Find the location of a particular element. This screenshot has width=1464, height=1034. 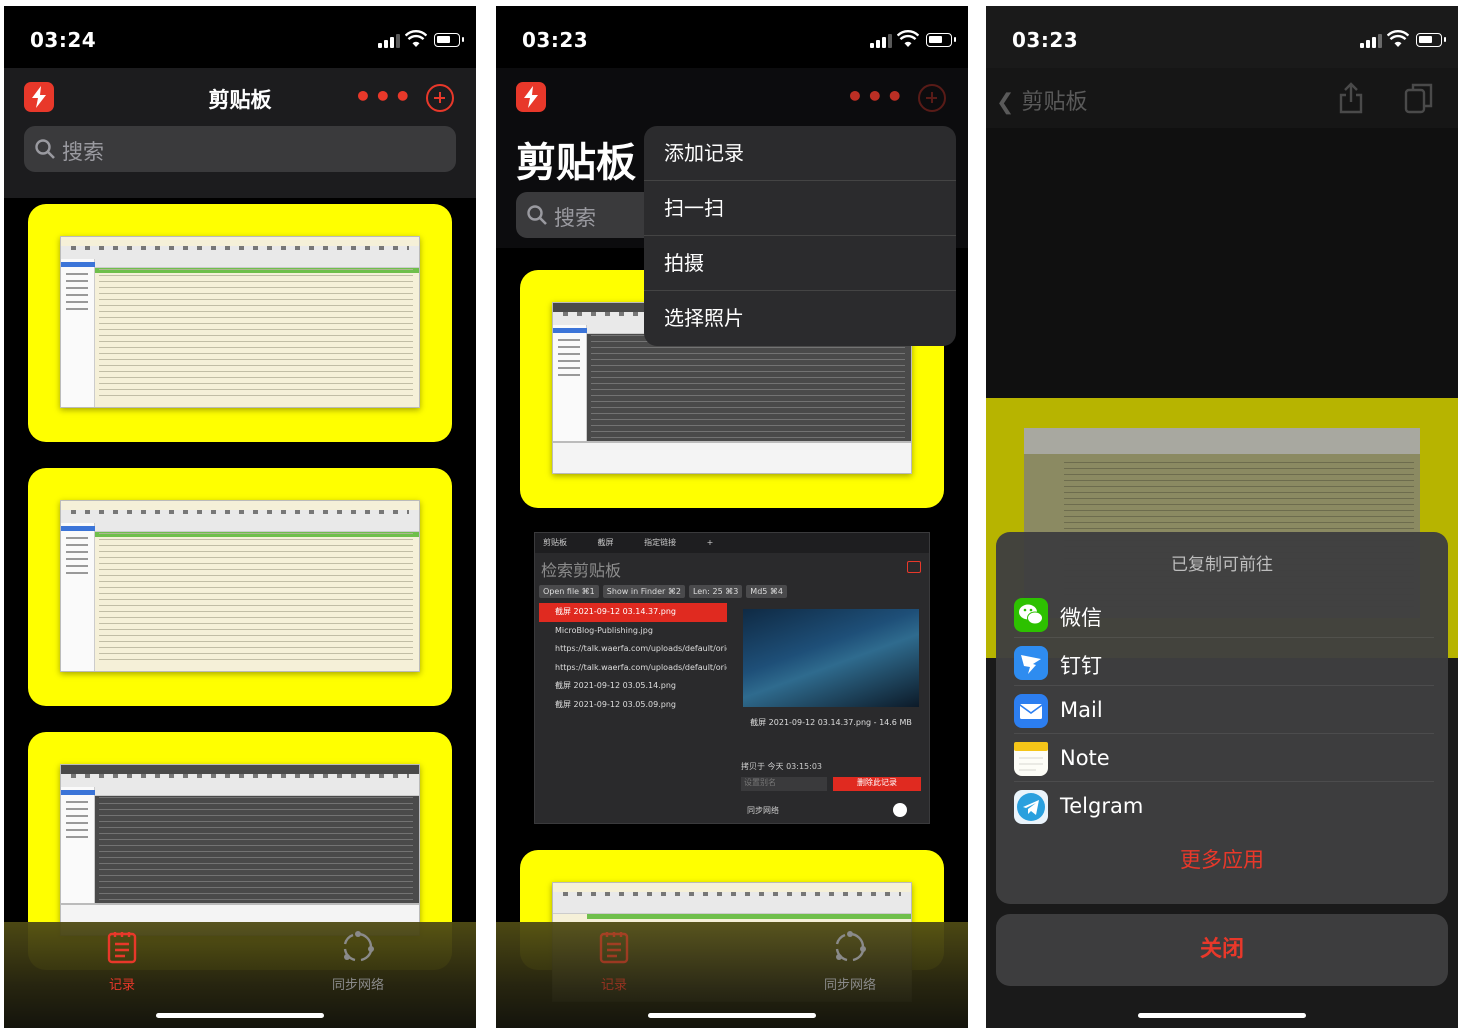

app-name: Telgram is located at coordinates (1102, 806).